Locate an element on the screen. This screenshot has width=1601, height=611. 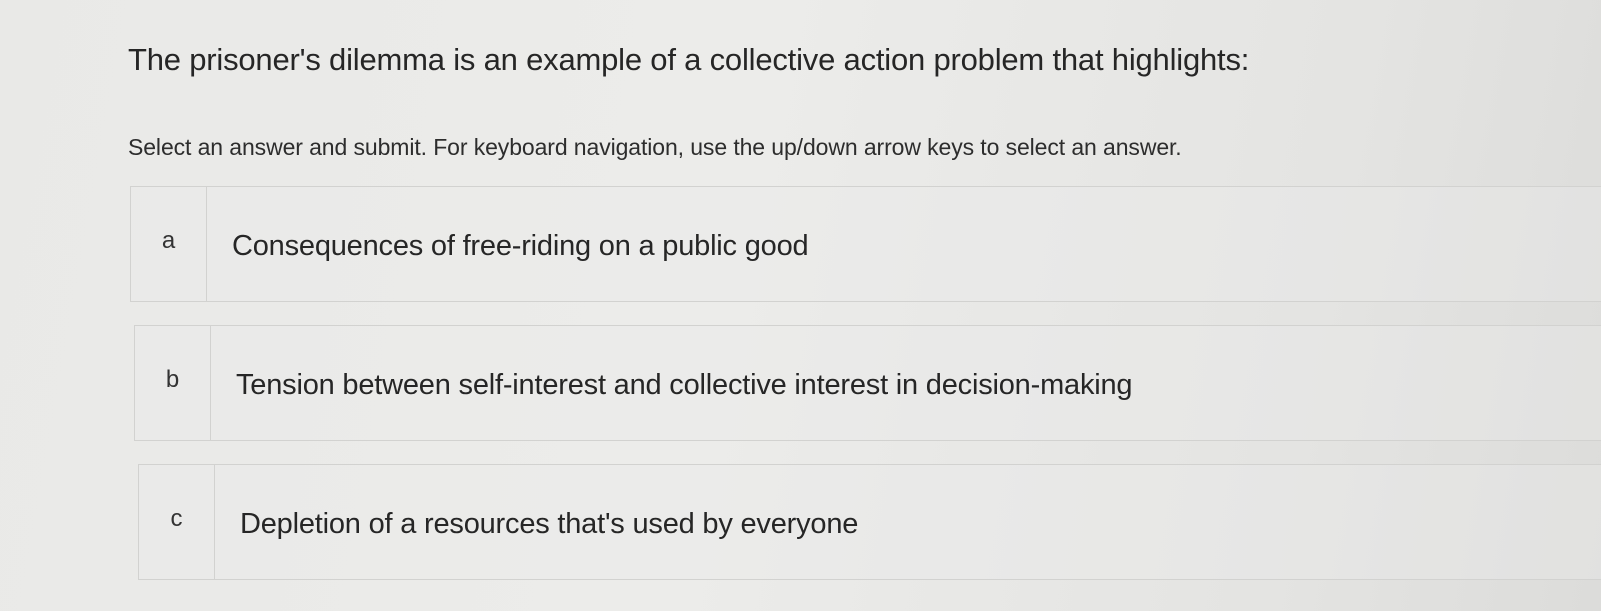
option-letter: c is located at coordinates (177, 522).